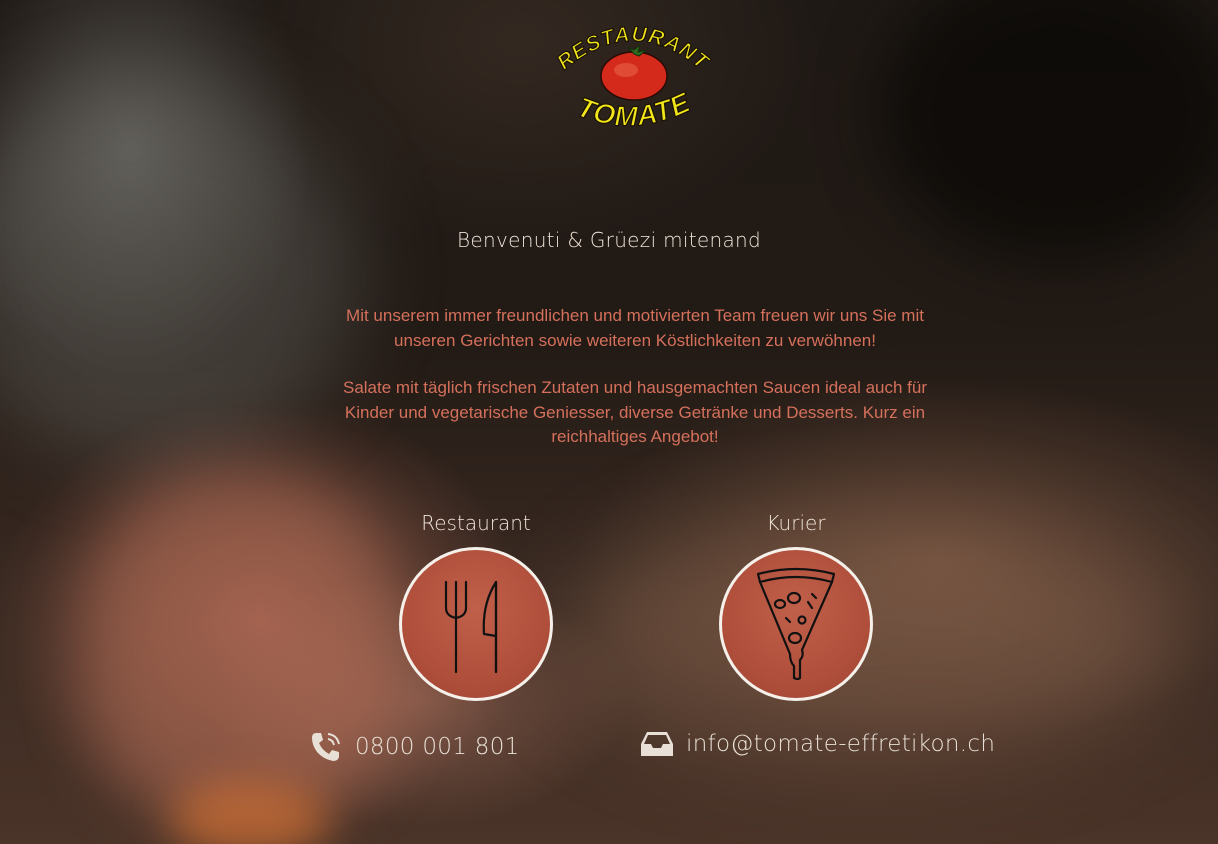 The image size is (1218, 844). I want to click on kurier-button, so click(796, 624).